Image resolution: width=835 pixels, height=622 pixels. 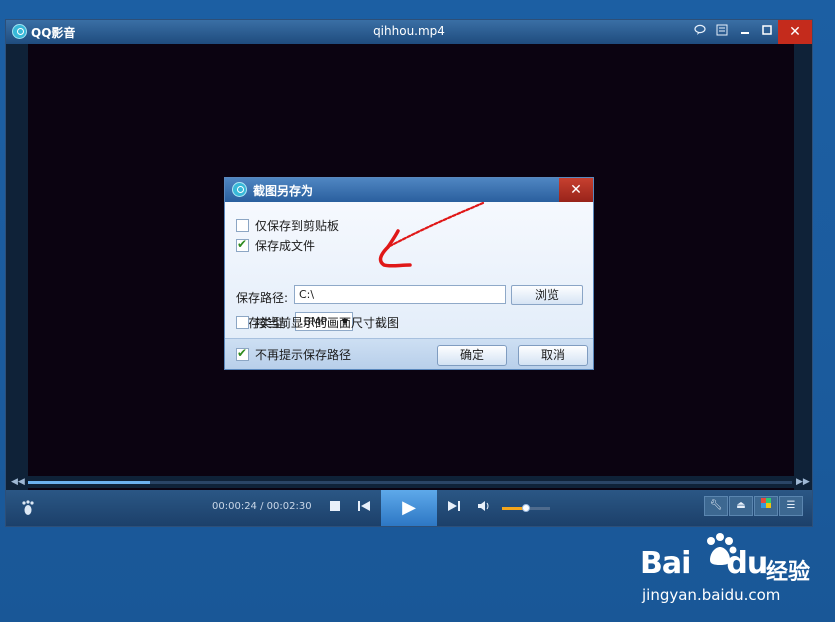 What do you see at coordinates (454, 508) in the screenshot?
I see `next-icon` at bounding box center [454, 508].